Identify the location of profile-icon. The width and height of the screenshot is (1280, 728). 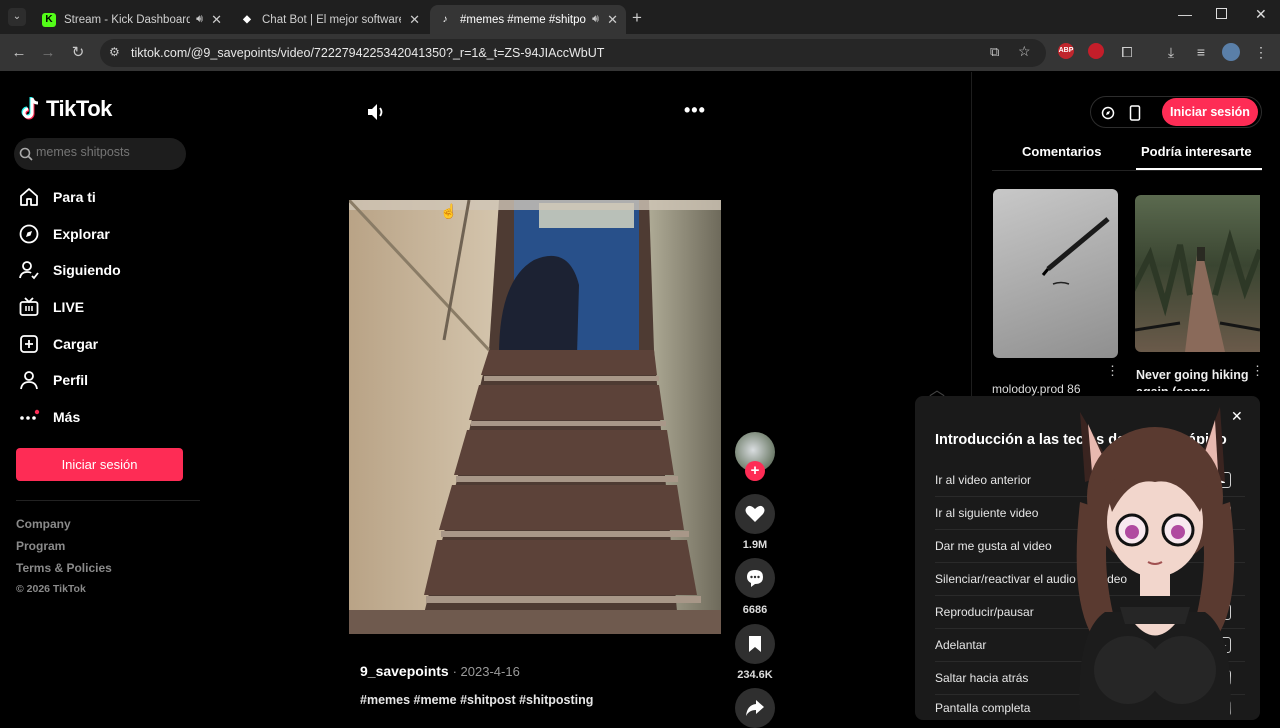
(29, 380).